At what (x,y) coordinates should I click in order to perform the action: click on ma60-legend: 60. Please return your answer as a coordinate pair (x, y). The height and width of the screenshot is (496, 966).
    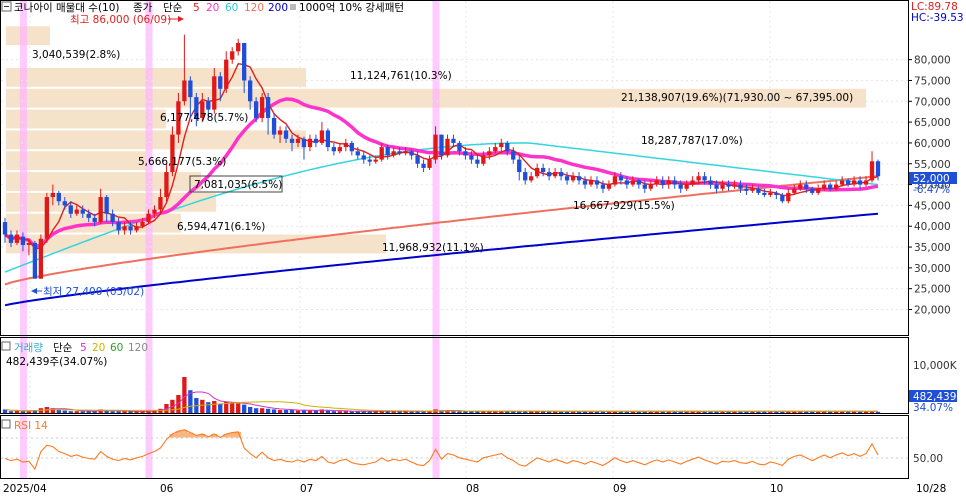
    Looking at the image, I should click on (231, 8).